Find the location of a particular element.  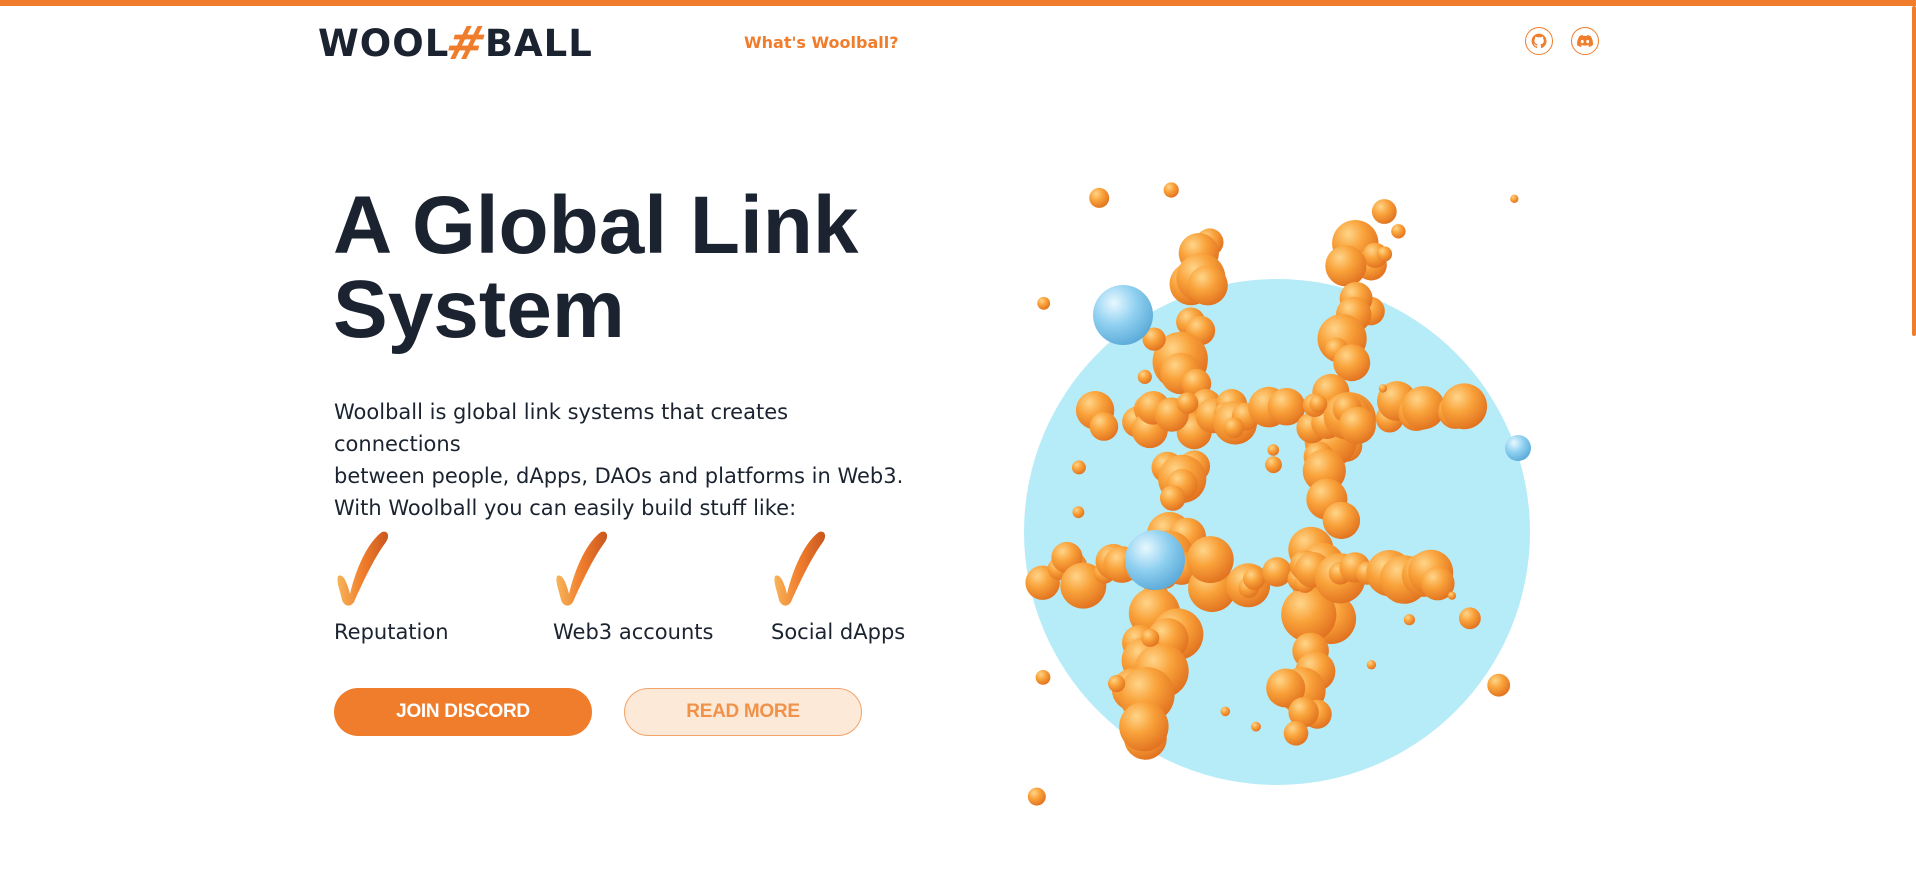

logo-text: WOOL # BALL is located at coordinates (455, 43).